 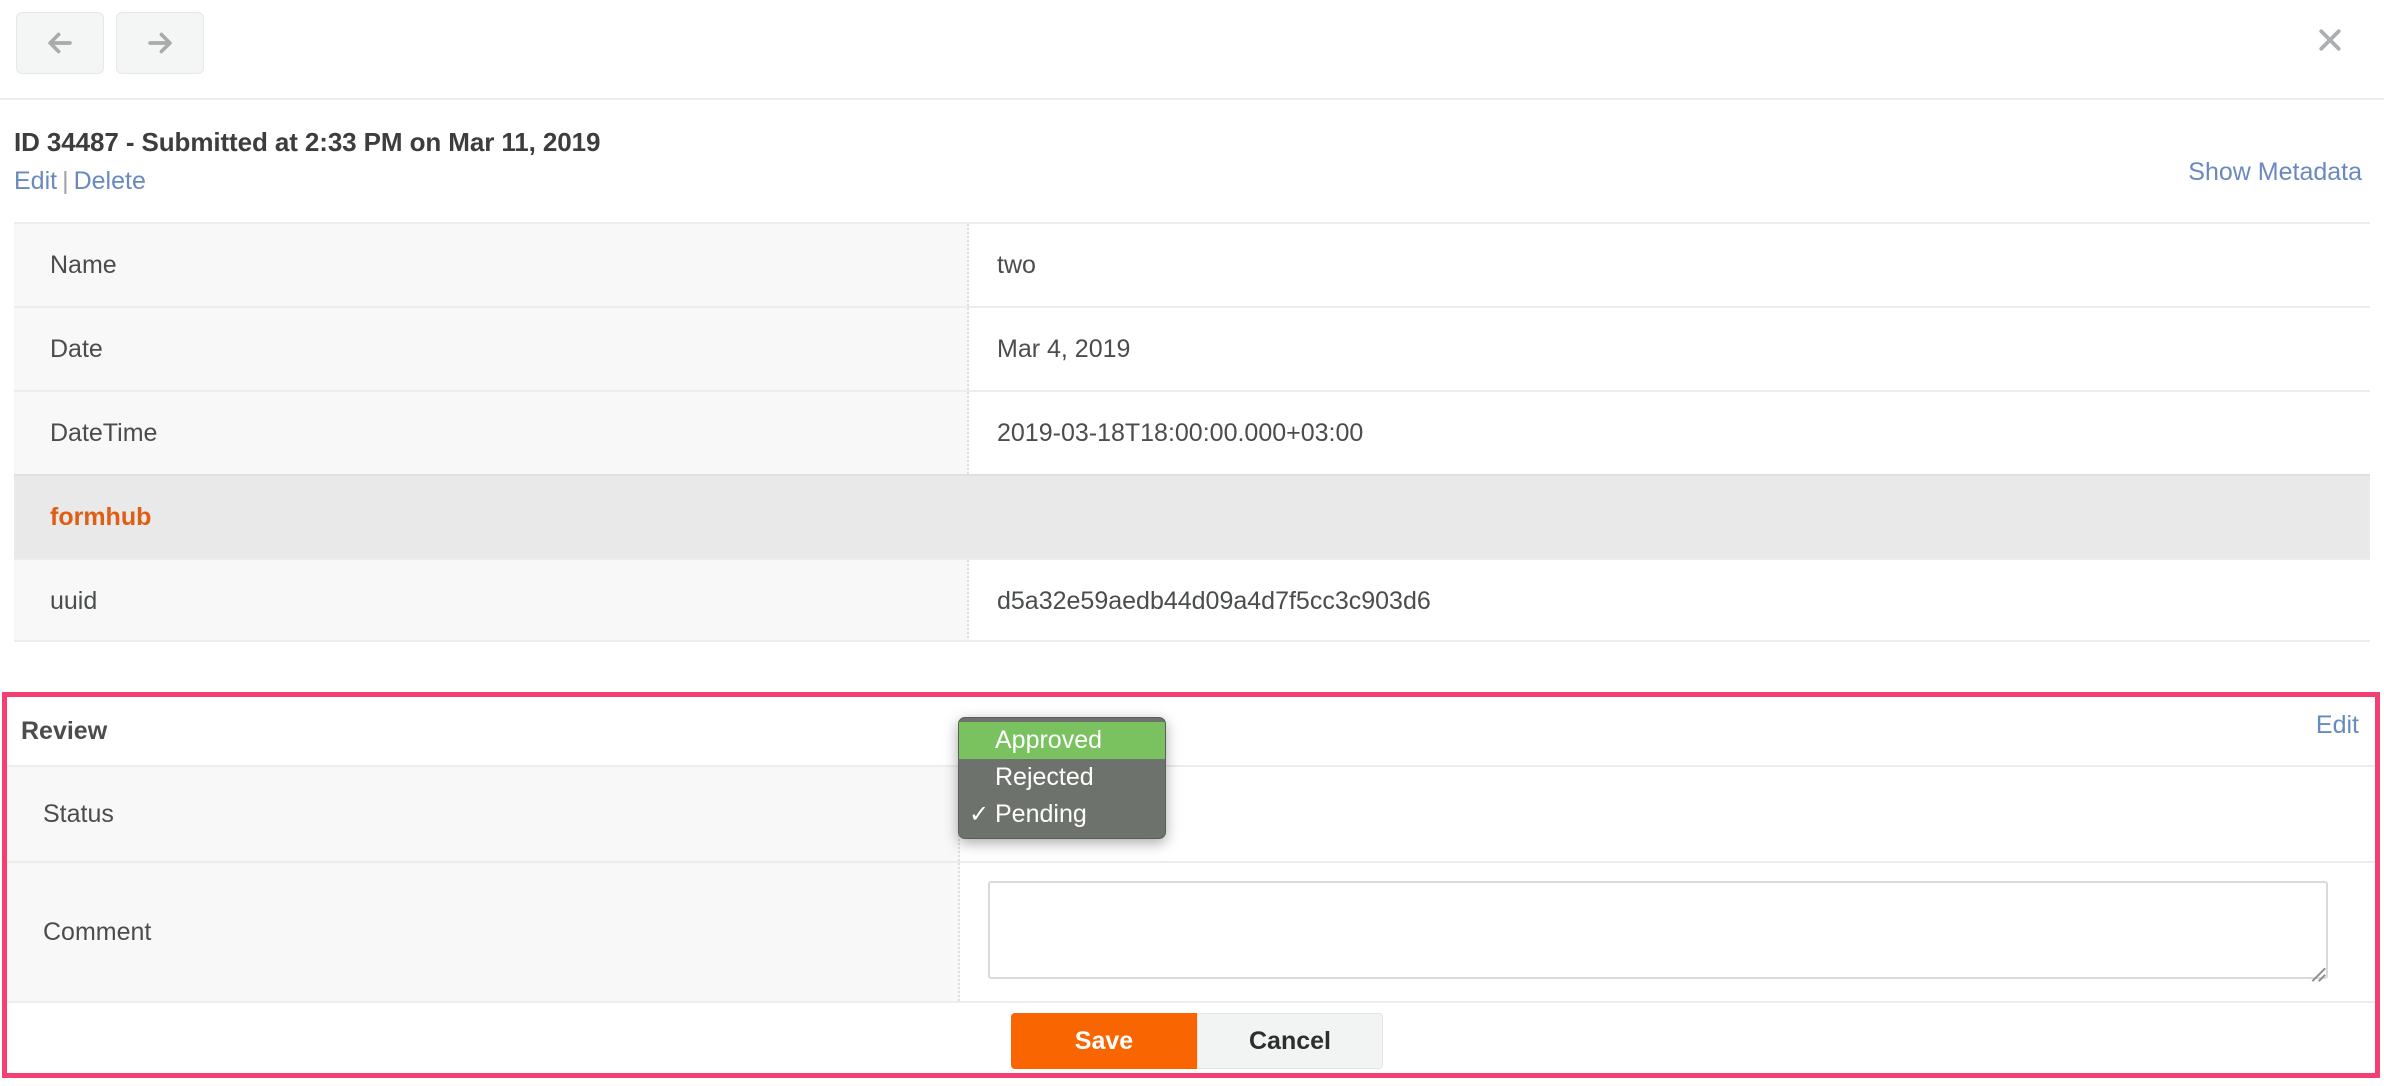 I want to click on group-label: formhub, so click(x=1192, y=517).